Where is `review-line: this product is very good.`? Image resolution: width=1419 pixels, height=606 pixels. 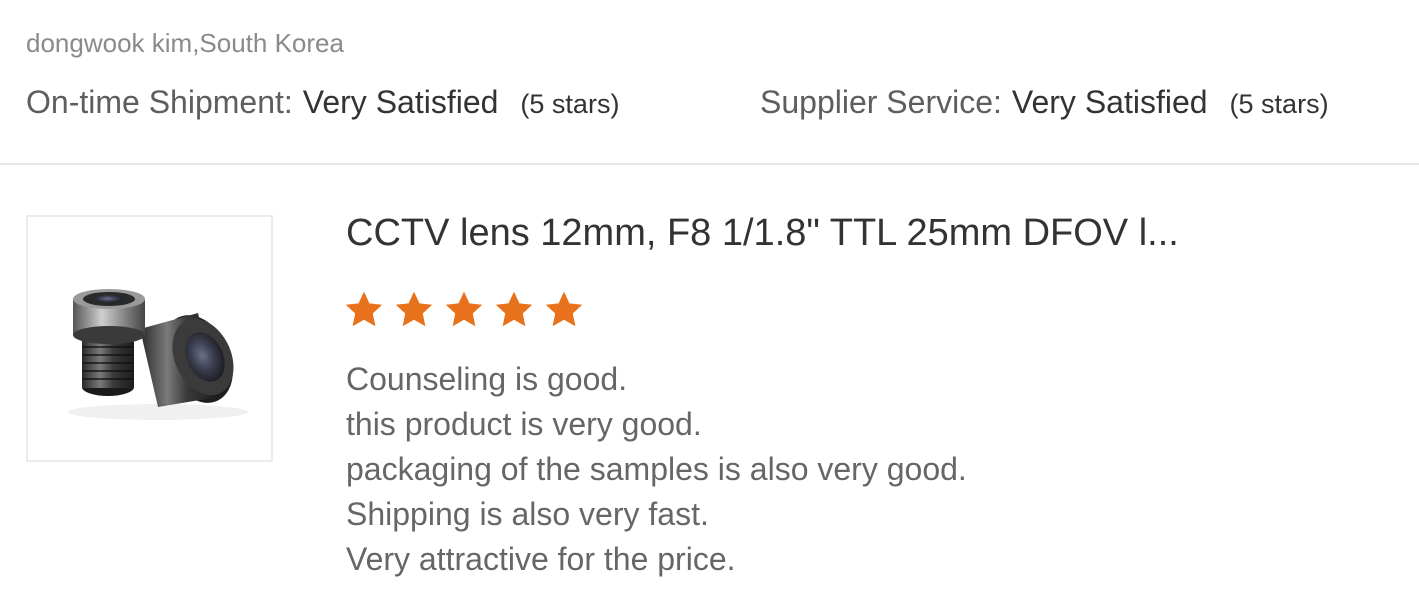
review-line: this product is very good. is located at coordinates (524, 424).